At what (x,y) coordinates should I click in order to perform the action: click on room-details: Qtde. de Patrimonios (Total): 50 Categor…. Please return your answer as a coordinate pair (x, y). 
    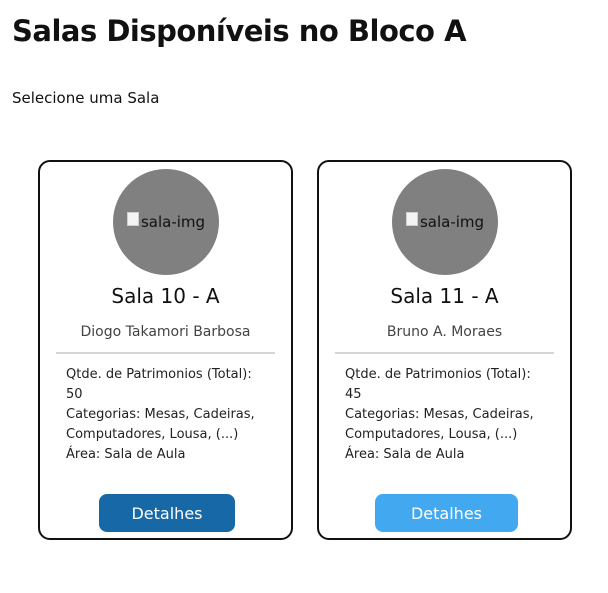
    Looking at the image, I should click on (171, 415).